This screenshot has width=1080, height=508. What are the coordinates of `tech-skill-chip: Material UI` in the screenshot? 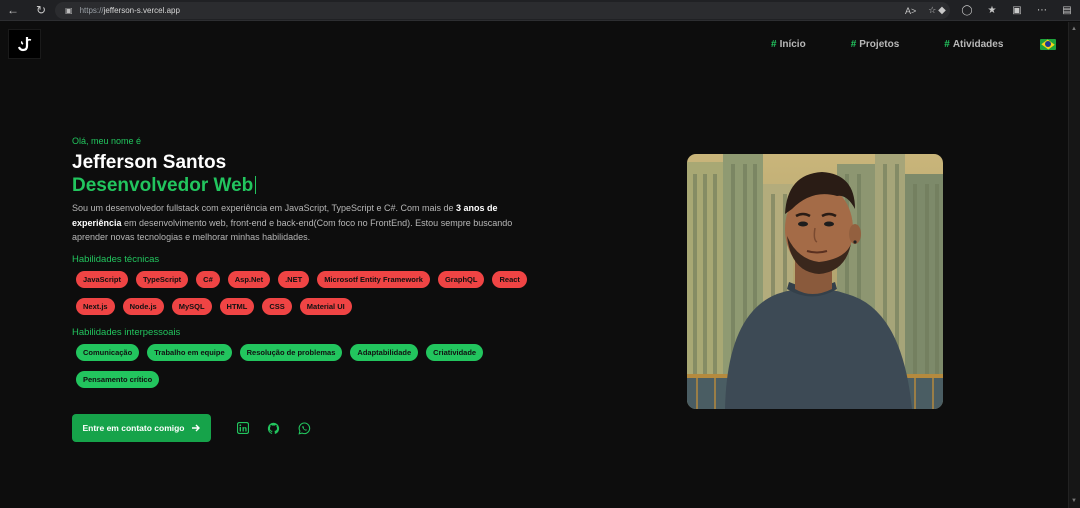 It's located at (325, 306).